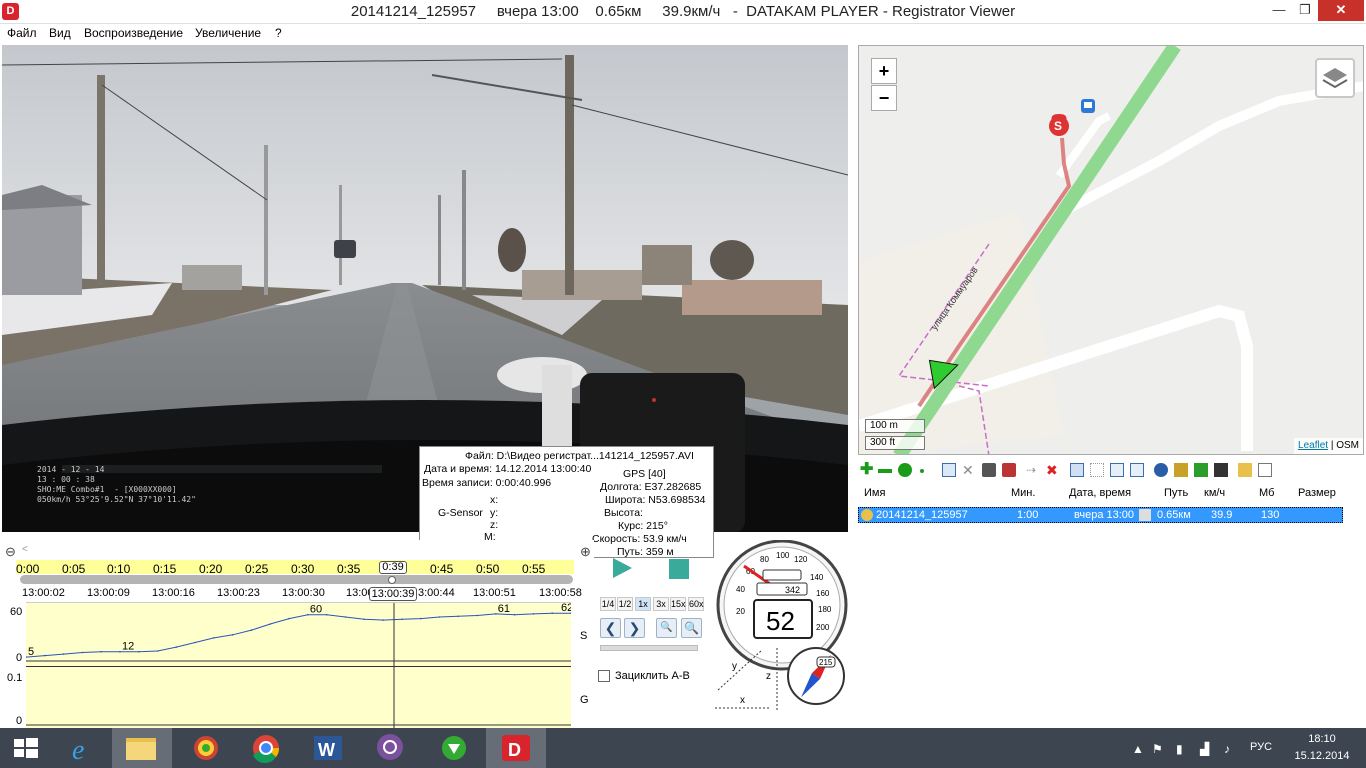 This screenshot has width=1366, height=768. What do you see at coordinates (19, 658) in the screenshot?
I see `s-axis-zero: 0` at bounding box center [19, 658].